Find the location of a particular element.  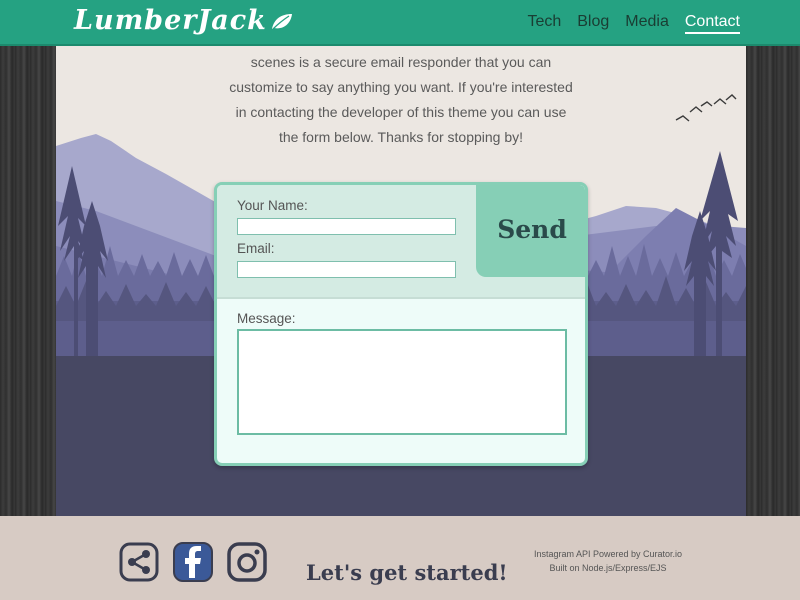

facebook-icon is located at coordinates (193, 562).